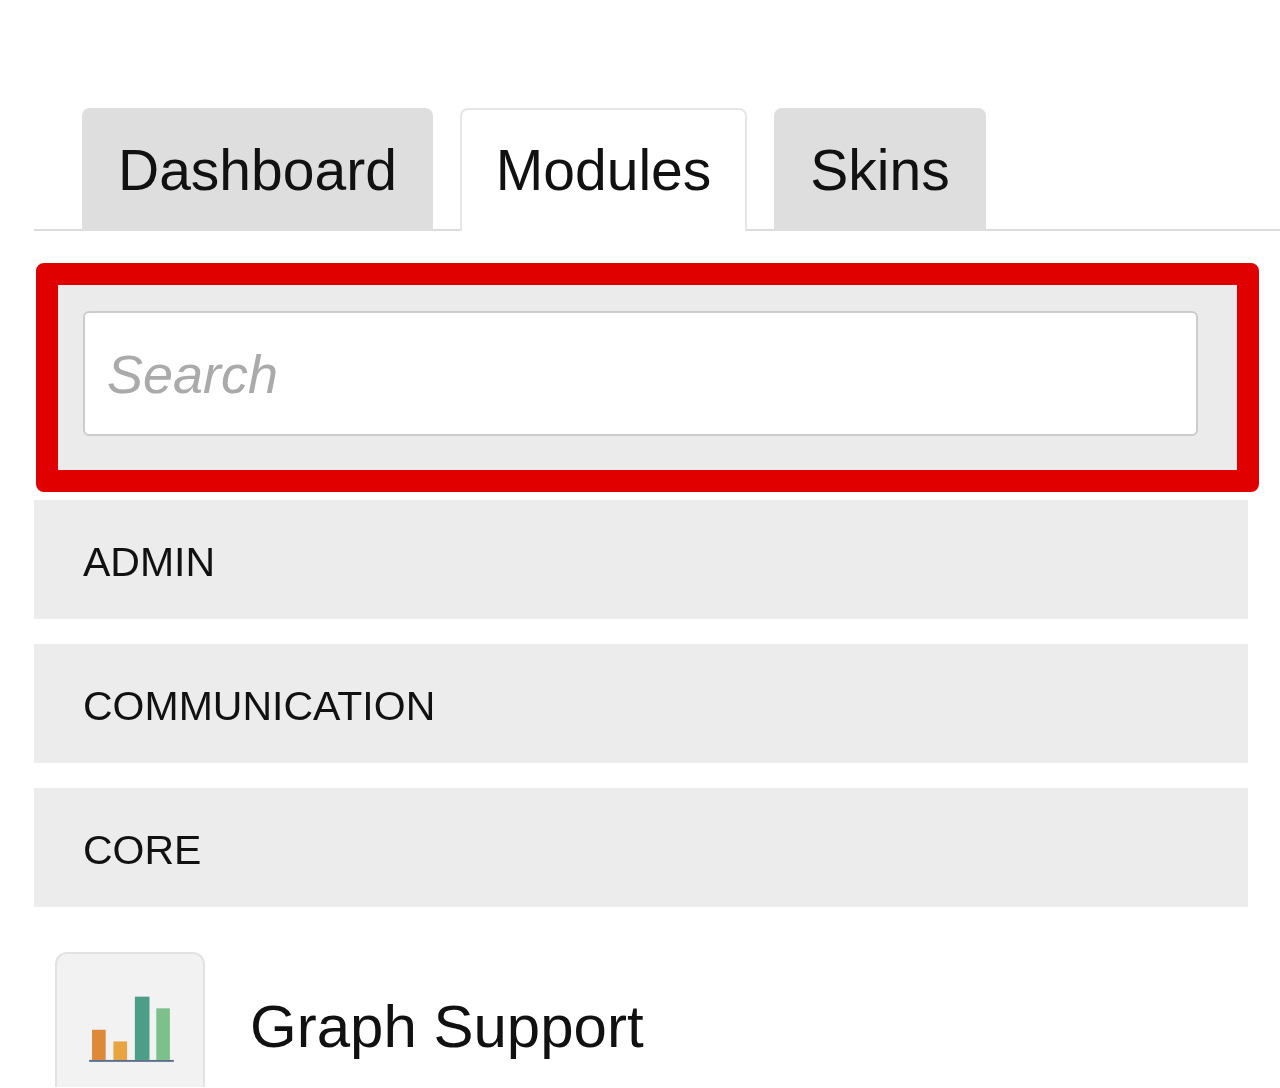 The height and width of the screenshot is (1088, 1280). I want to click on category-header: COMMUNICATION, so click(641, 703).